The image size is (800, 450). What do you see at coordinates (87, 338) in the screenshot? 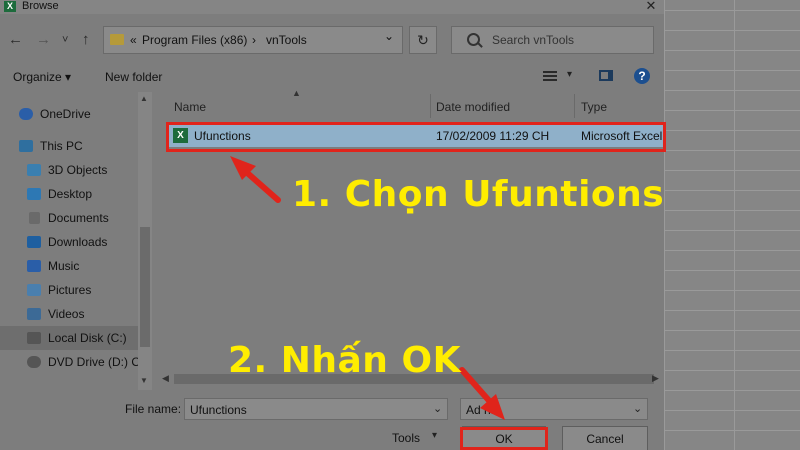
I see `sidebar-item-label: Local Disk (C:)` at bounding box center [87, 338].